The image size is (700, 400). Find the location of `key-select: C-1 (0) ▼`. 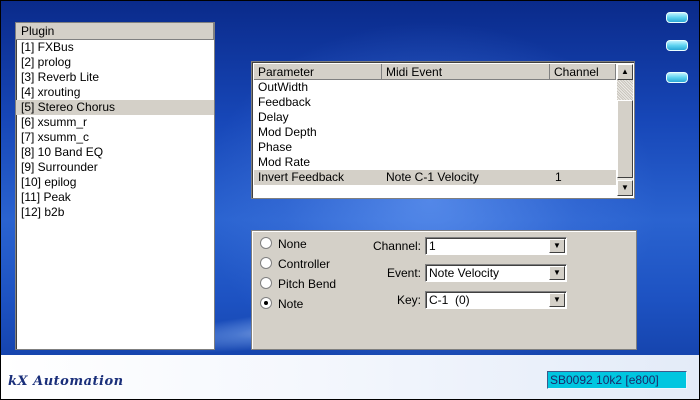

key-select: C-1 (0) ▼ is located at coordinates (496, 300).